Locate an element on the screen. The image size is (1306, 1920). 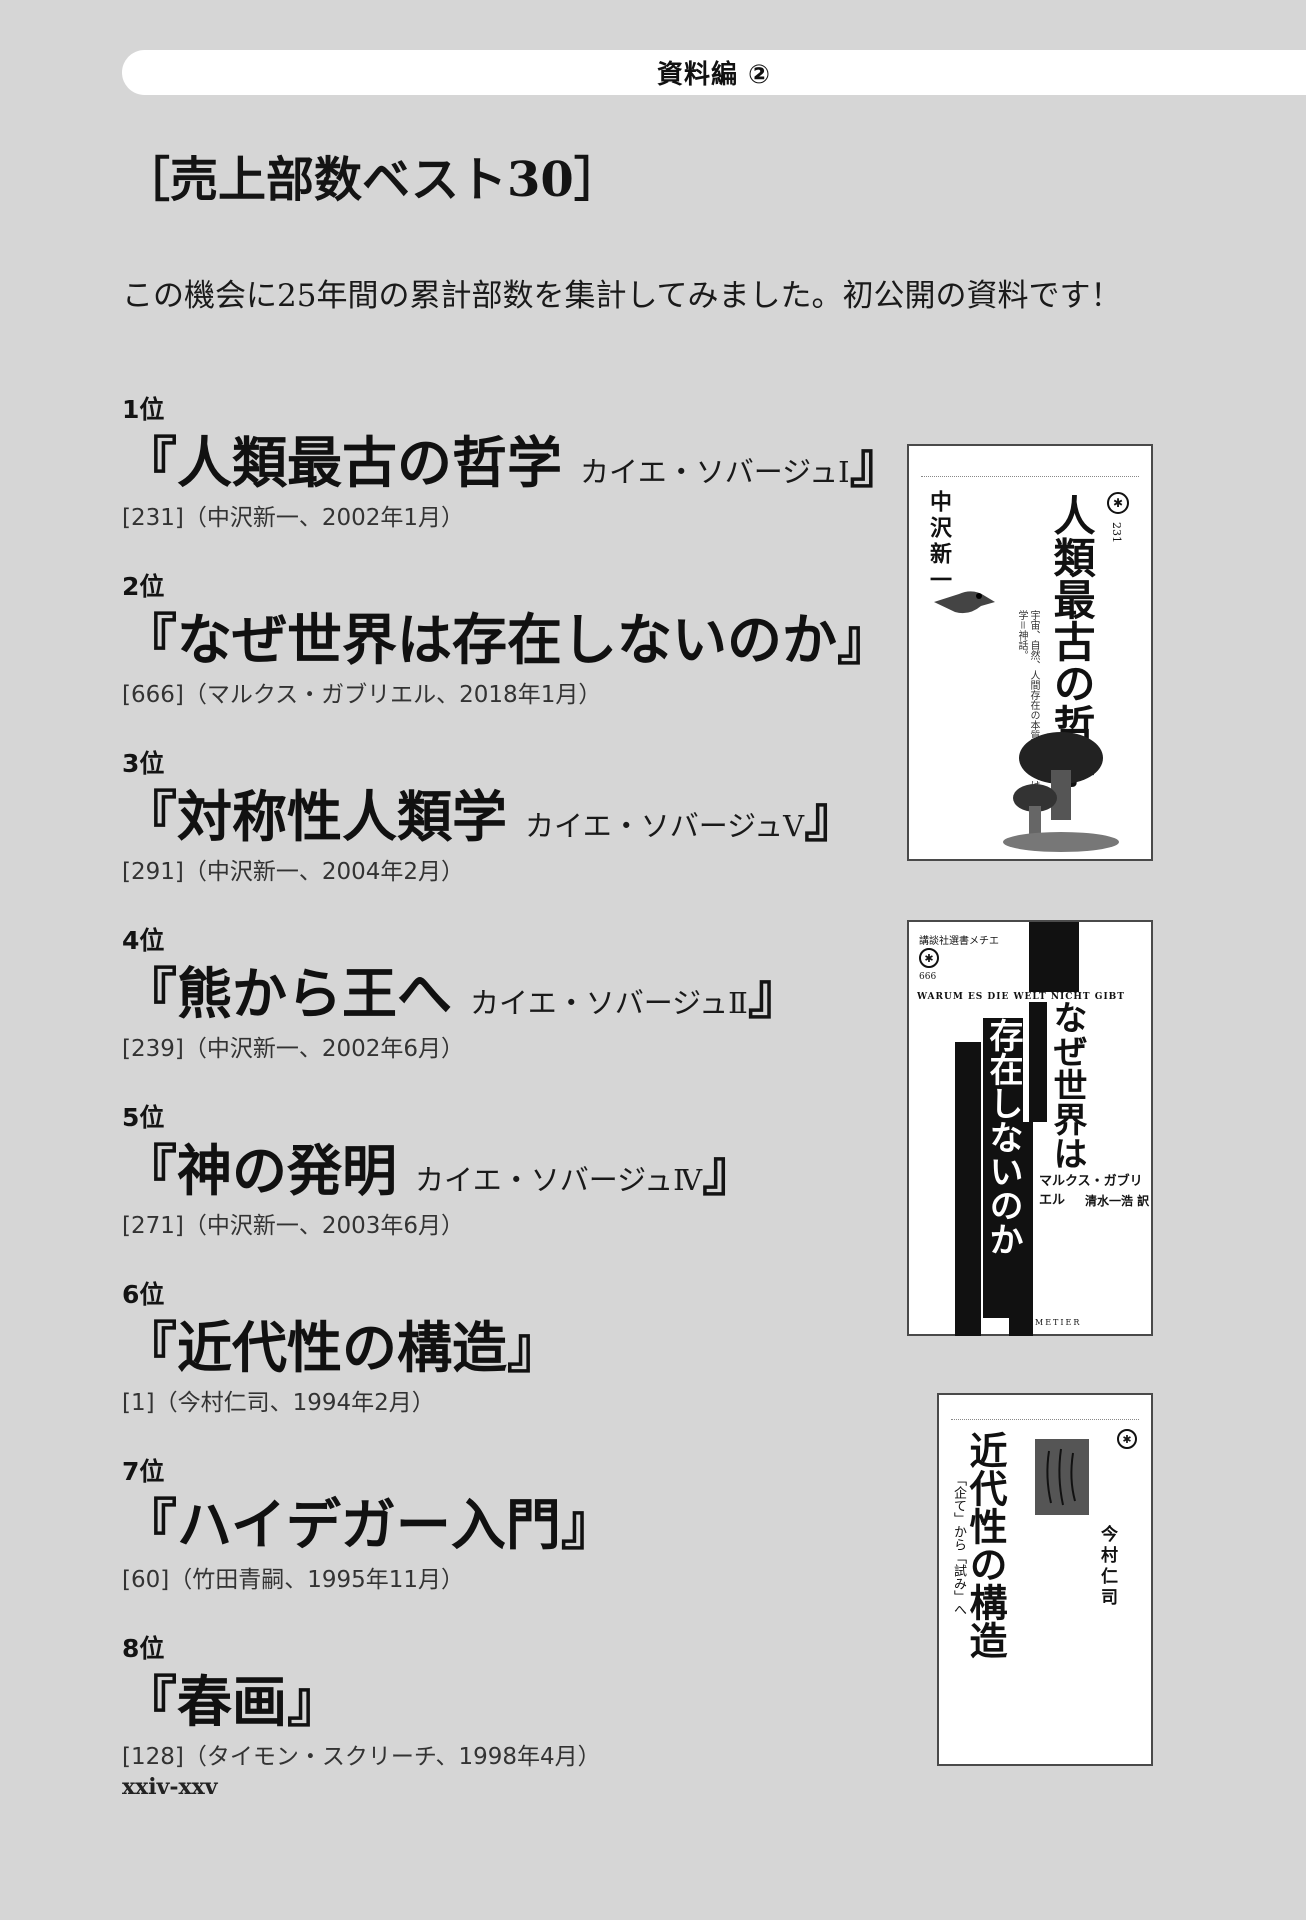
cover-subtitle: 「企て」から「試み」へ is located at coordinates (958, 1544).